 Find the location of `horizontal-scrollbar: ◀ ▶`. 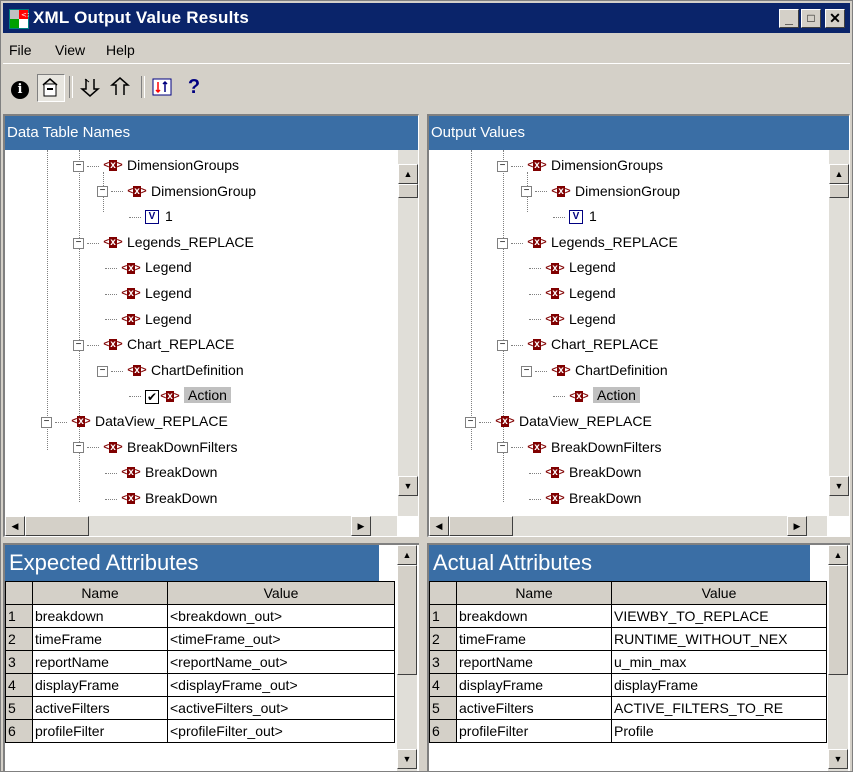

horizontal-scrollbar: ◀ ▶ is located at coordinates (201, 526).